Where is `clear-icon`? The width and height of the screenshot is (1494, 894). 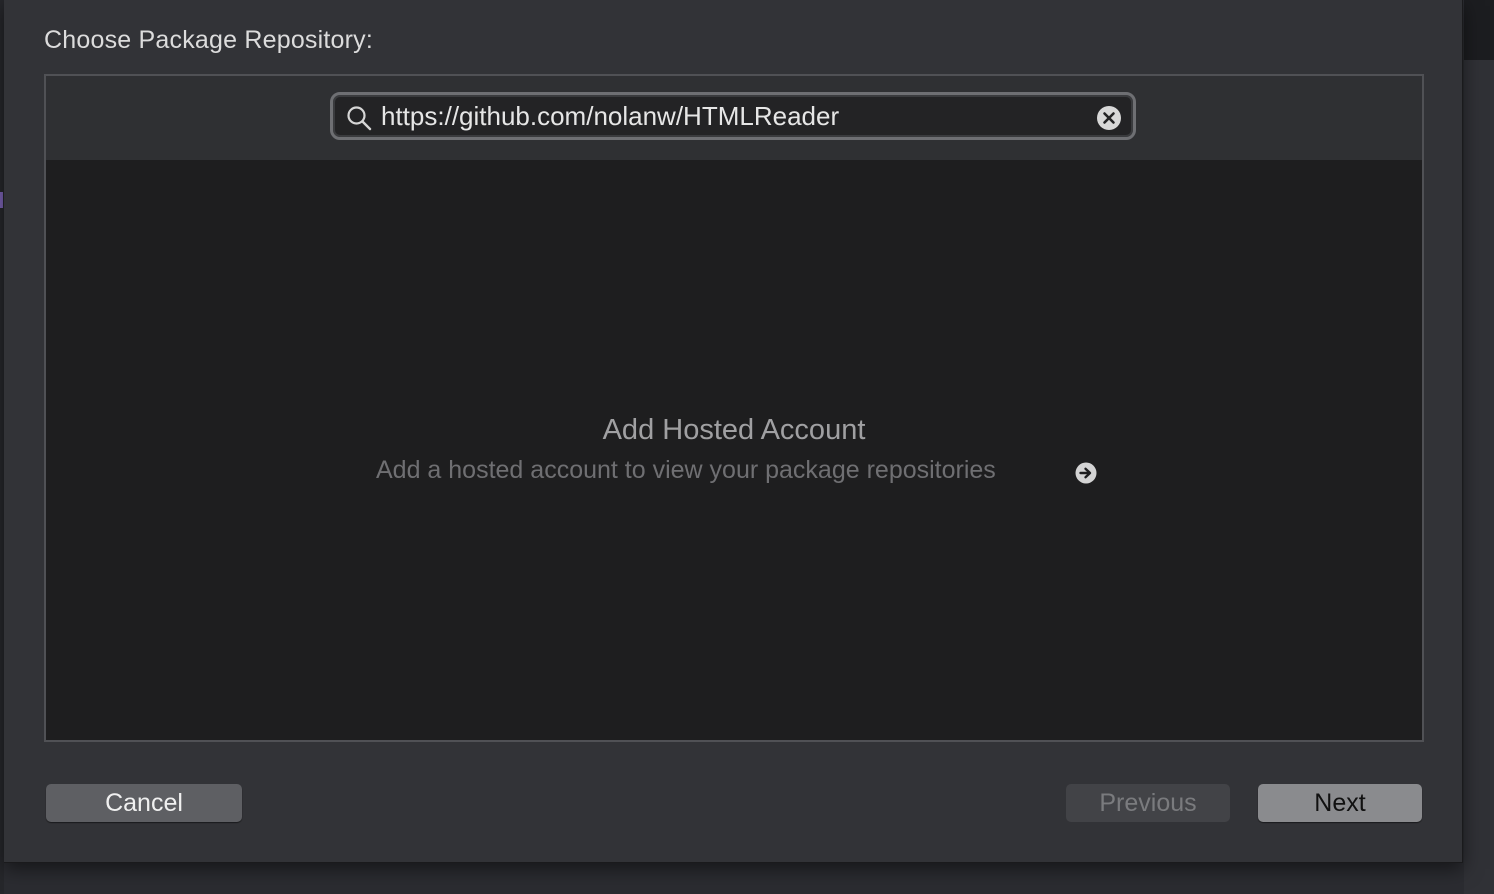 clear-icon is located at coordinates (1109, 118).